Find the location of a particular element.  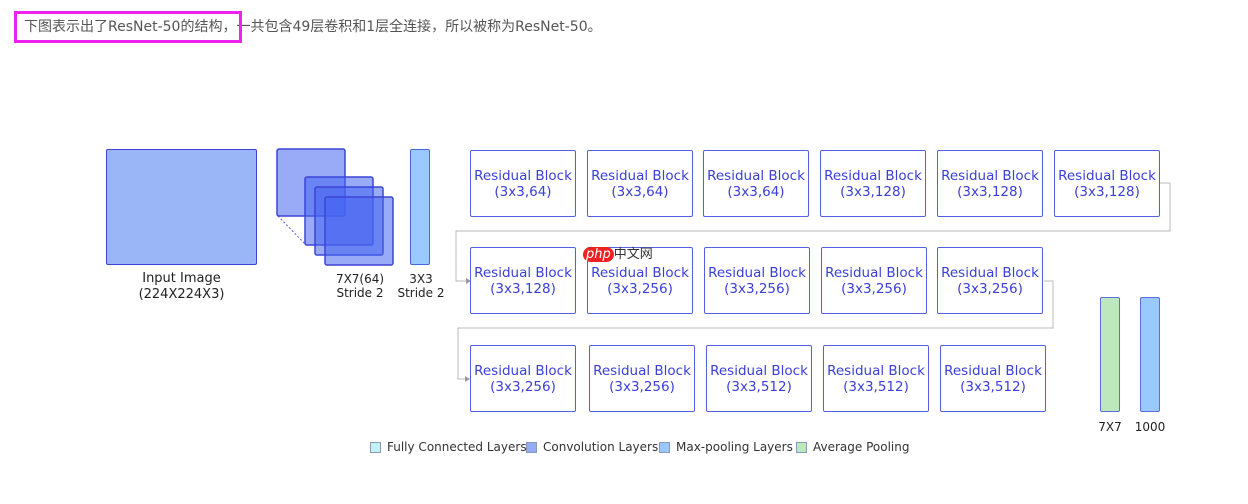

watermark: php 中文网 is located at coordinates (618, 252).